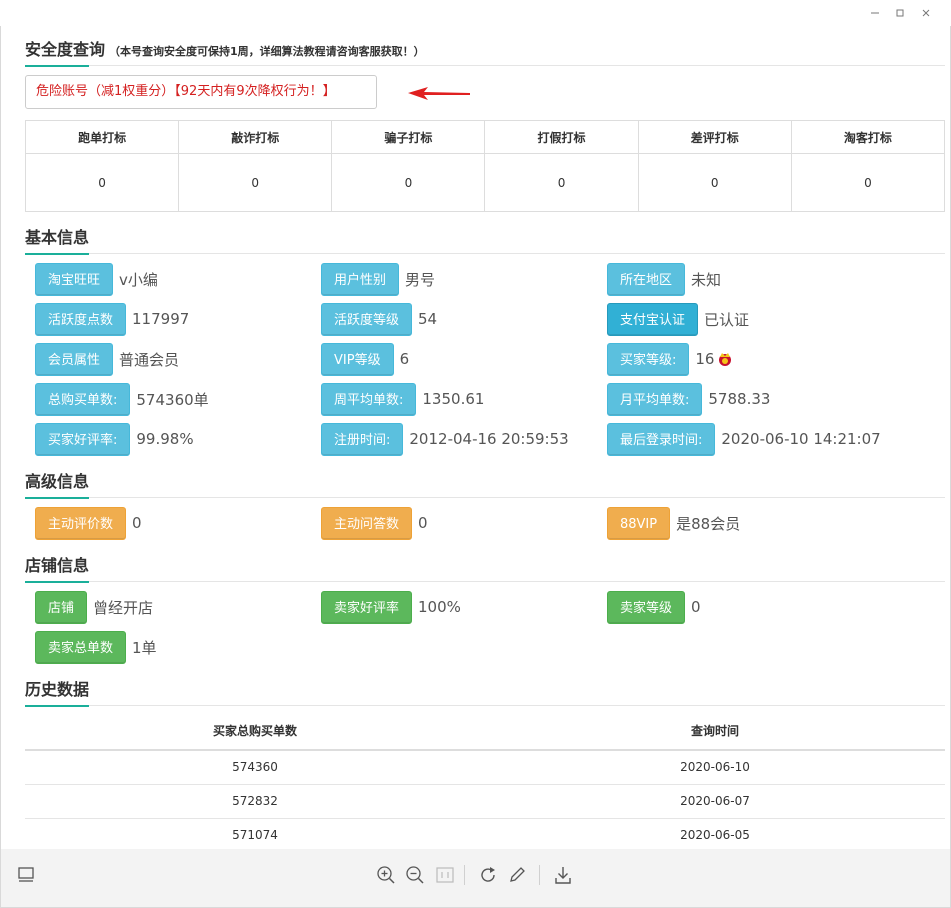 This screenshot has height=908, width=951. Describe the element at coordinates (715, 731) in the screenshot. I see `history-header-cell: 查询时间` at that location.